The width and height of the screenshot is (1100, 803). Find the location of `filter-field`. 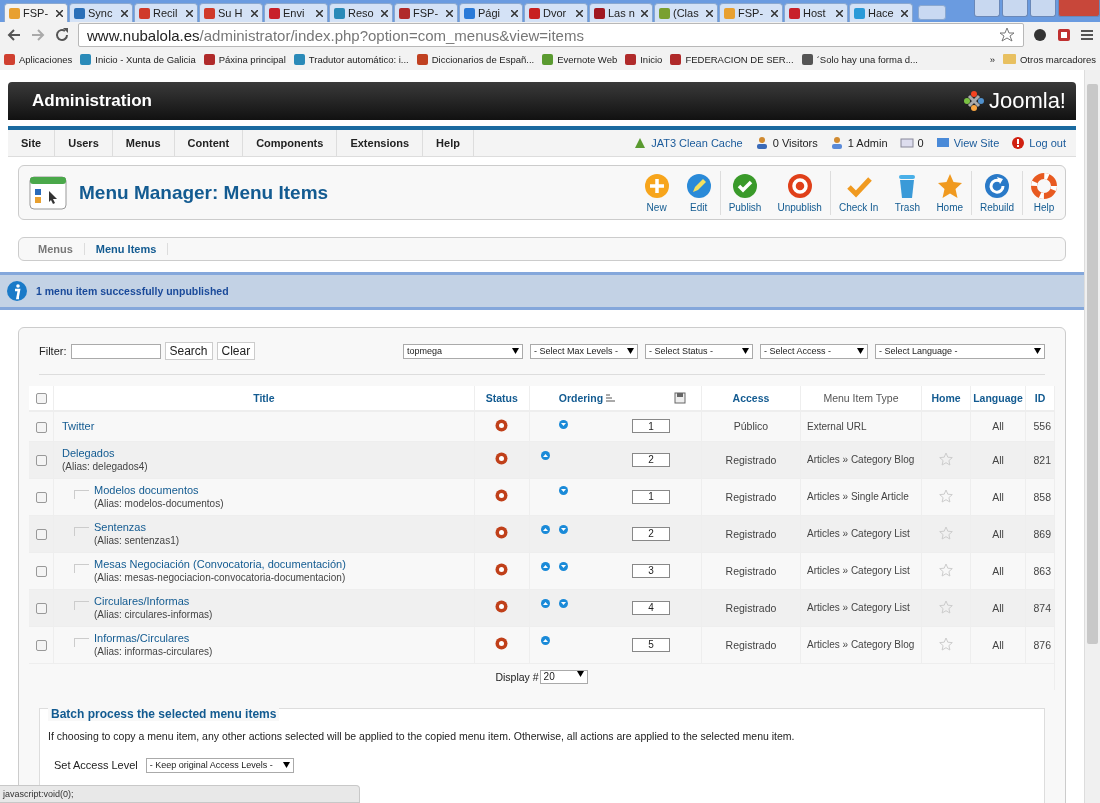

filter-field is located at coordinates (115, 351).